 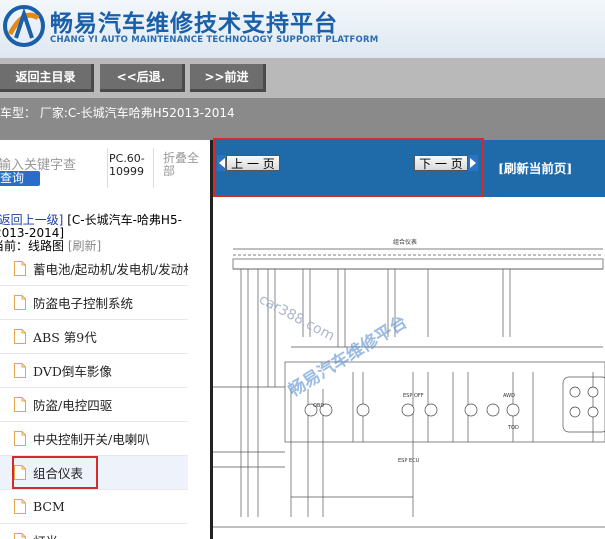 I want to click on menu-item-battery: 蓄电池/起动机/发电机/发动机电, so click(x=94, y=269).